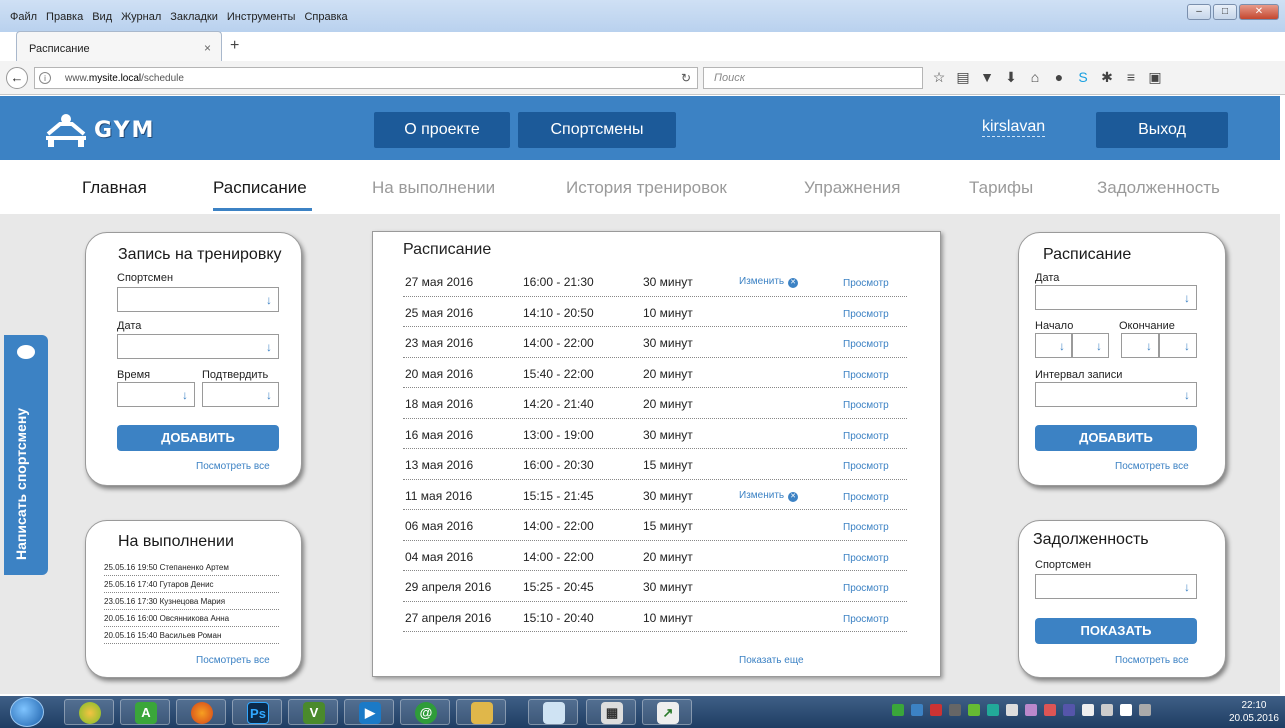 This screenshot has width=1285, height=728. I want to click on reload-icon: ↻, so click(686, 78).